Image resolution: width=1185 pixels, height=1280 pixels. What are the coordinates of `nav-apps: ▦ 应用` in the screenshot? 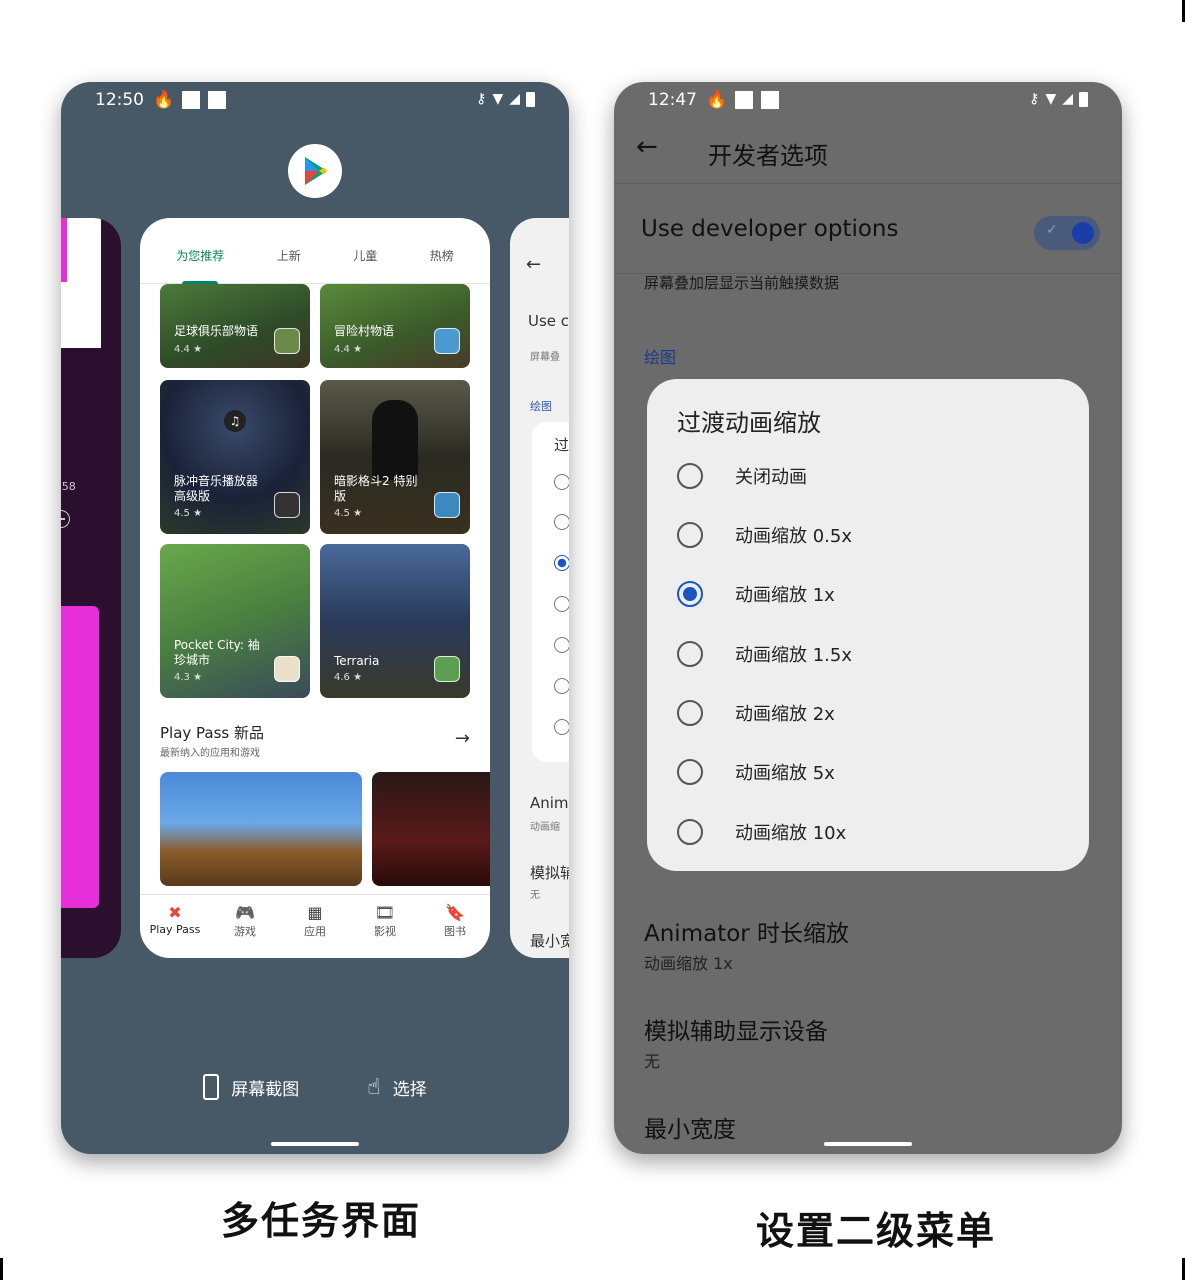 It's located at (315, 930).